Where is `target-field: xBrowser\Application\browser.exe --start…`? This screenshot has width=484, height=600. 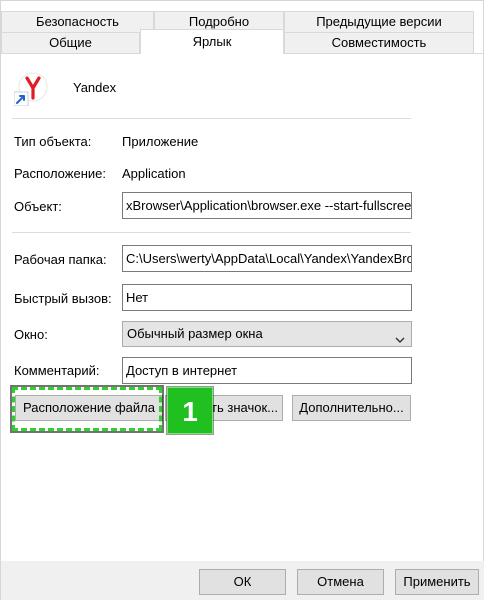
target-field: xBrowser\Application\browser.exe --start… is located at coordinates (267, 205).